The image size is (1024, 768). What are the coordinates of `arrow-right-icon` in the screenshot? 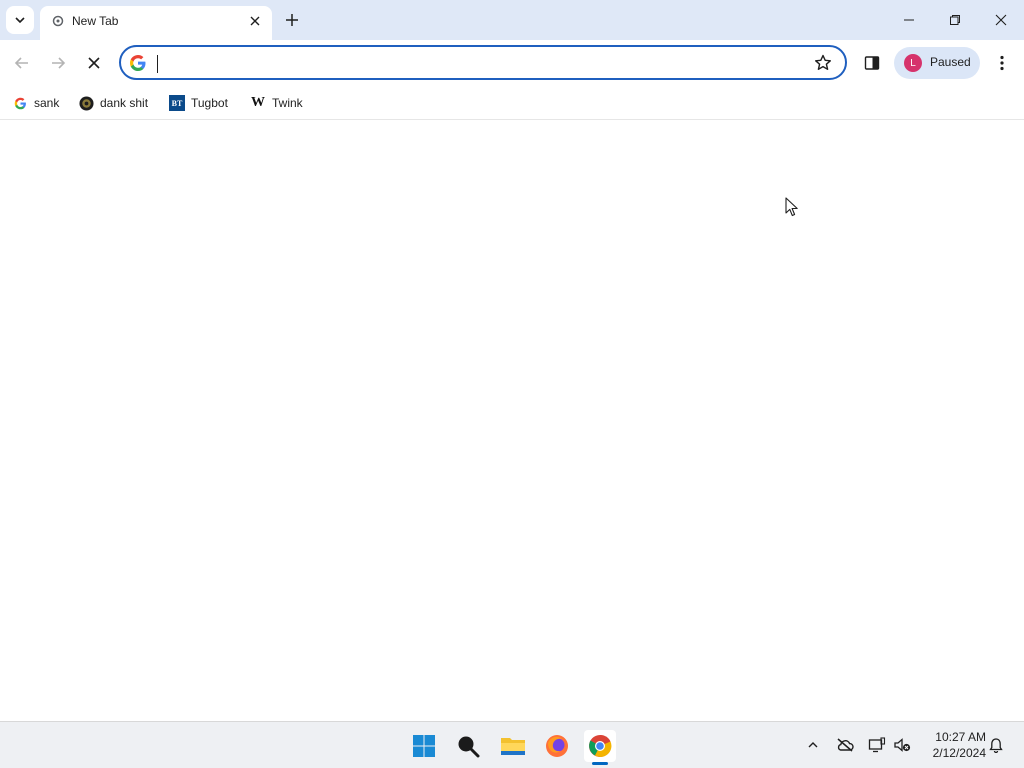 It's located at (59, 63).